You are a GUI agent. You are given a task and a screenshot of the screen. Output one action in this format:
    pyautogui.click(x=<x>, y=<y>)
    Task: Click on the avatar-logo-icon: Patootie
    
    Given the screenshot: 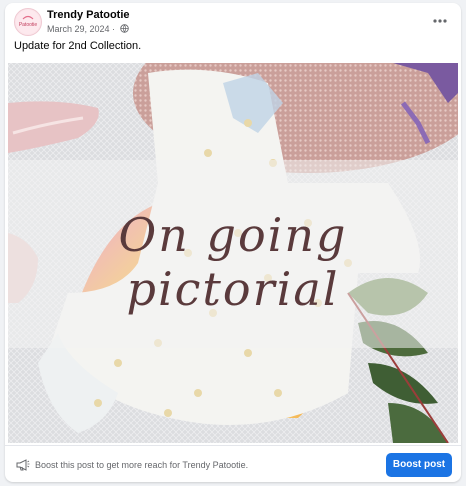 What is the action you would take?
    pyautogui.click(x=28, y=22)
    